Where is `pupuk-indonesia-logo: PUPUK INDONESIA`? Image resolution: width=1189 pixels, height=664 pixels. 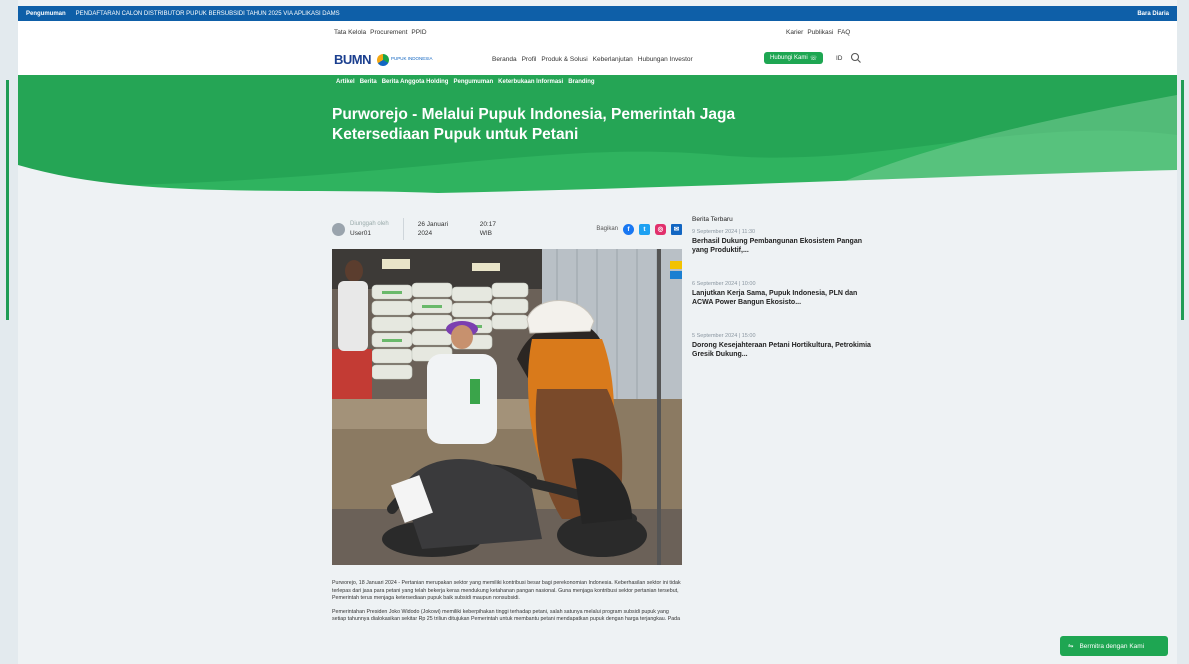 pupuk-indonesia-logo: PUPUK INDONESIA is located at coordinates (405, 59).